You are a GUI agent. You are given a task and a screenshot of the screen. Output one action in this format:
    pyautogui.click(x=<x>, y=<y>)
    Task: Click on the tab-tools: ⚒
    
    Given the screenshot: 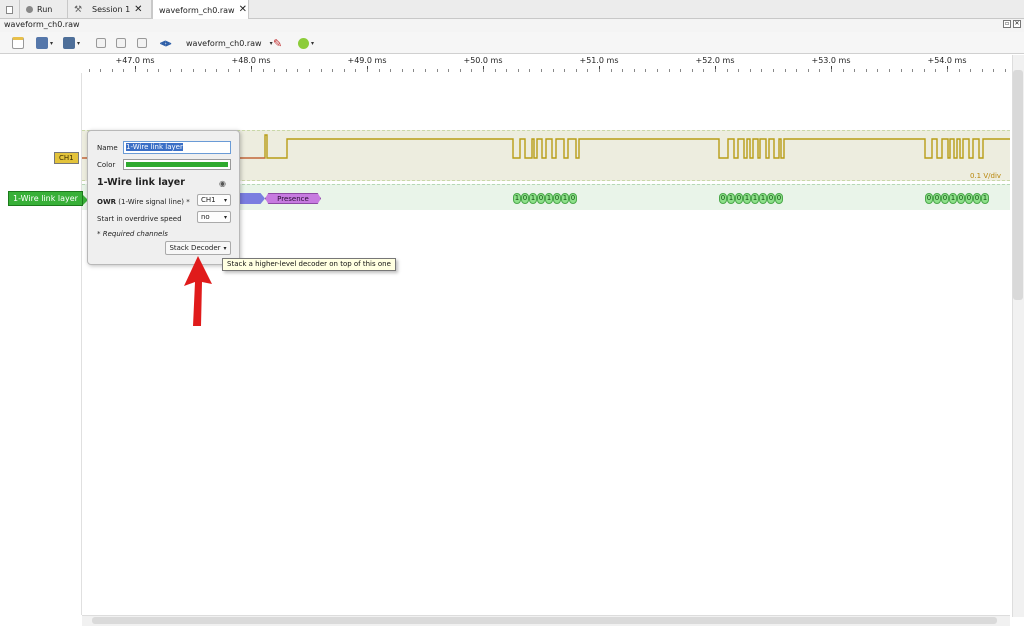 What is the action you would take?
    pyautogui.click(x=77, y=9)
    